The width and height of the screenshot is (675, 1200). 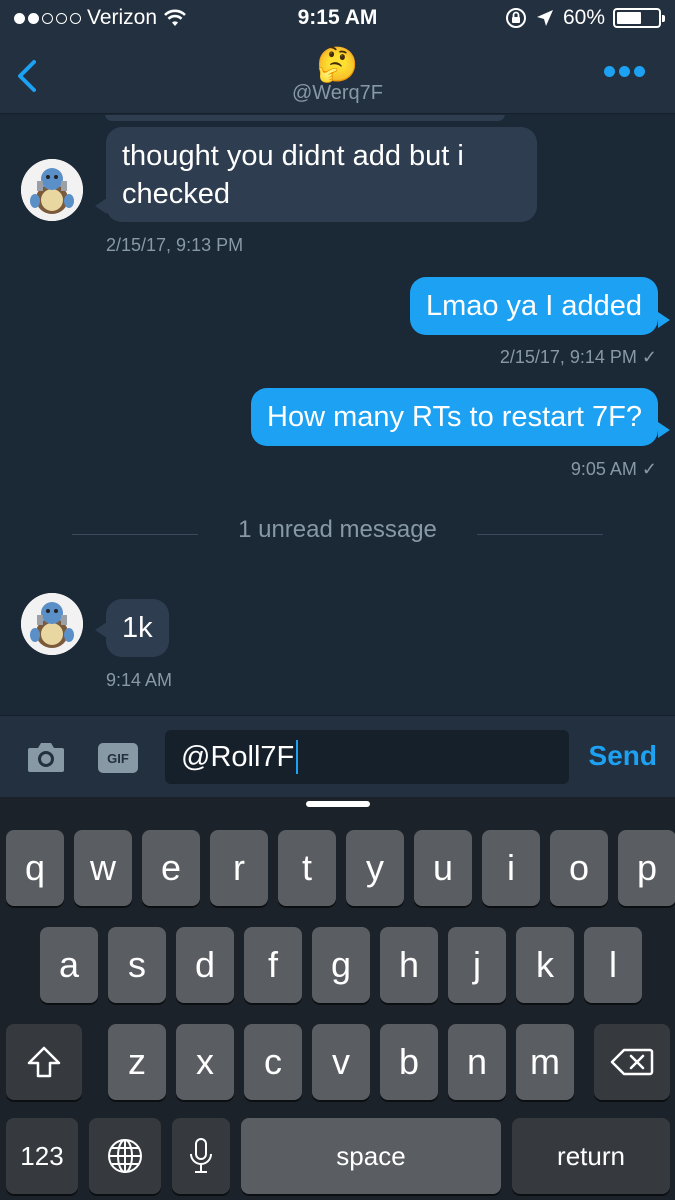 I want to click on dictation-key, so click(x=201, y=1156).